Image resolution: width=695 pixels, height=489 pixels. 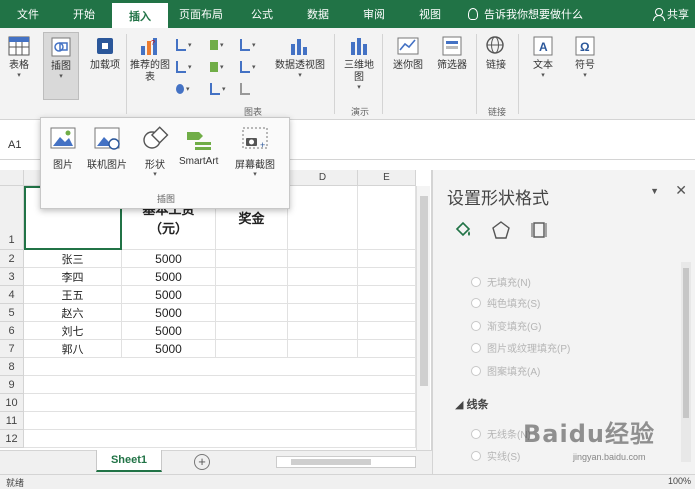 I want to click on recommended-charts-button: ? 推荐的图表, so click(x=150, y=59).